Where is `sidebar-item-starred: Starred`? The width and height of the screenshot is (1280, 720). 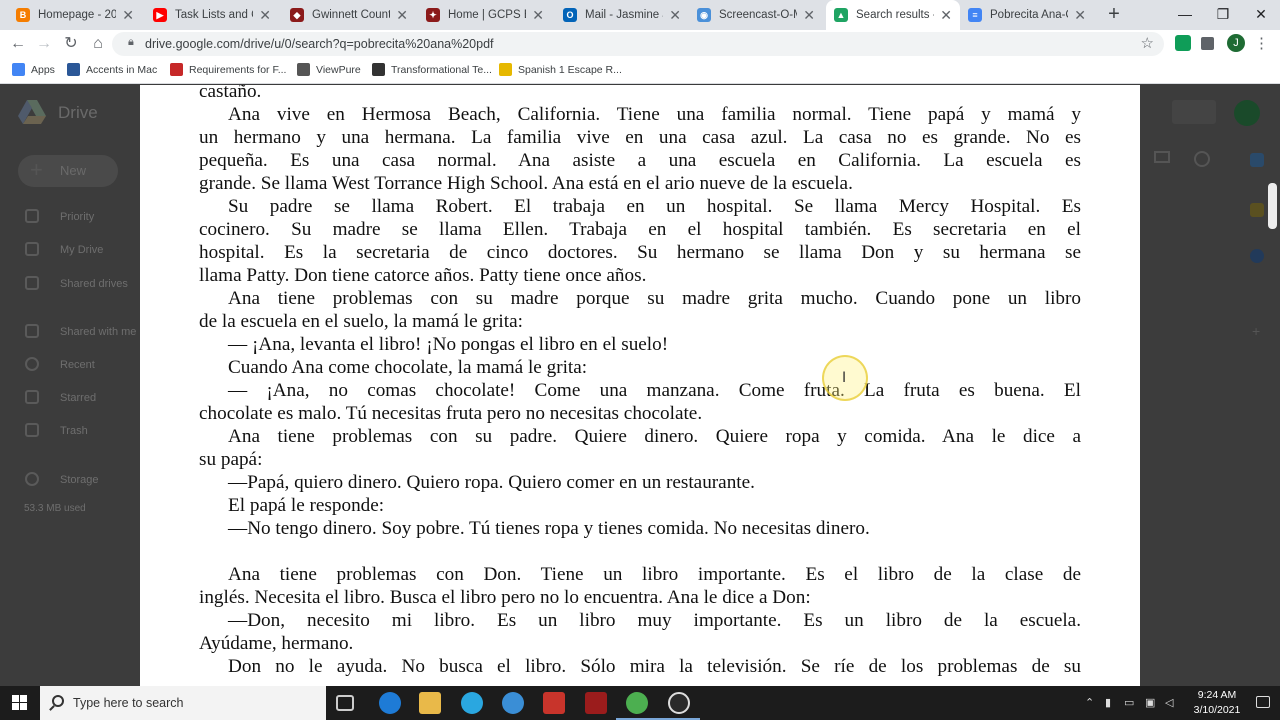 sidebar-item-starred: Starred is located at coordinates (78, 398).